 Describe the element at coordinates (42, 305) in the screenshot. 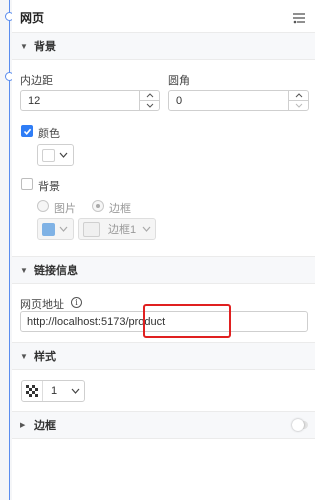

I see `url-label: 网页地址` at that location.